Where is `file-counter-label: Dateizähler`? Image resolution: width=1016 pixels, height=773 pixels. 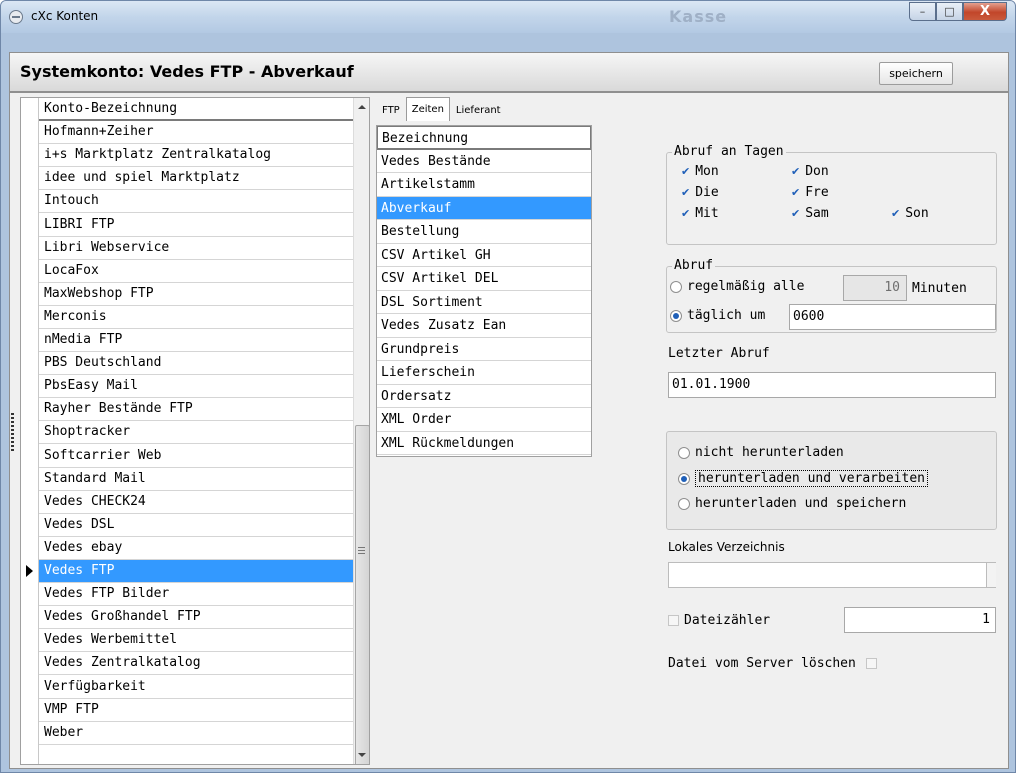 file-counter-label: Dateizähler is located at coordinates (727, 620).